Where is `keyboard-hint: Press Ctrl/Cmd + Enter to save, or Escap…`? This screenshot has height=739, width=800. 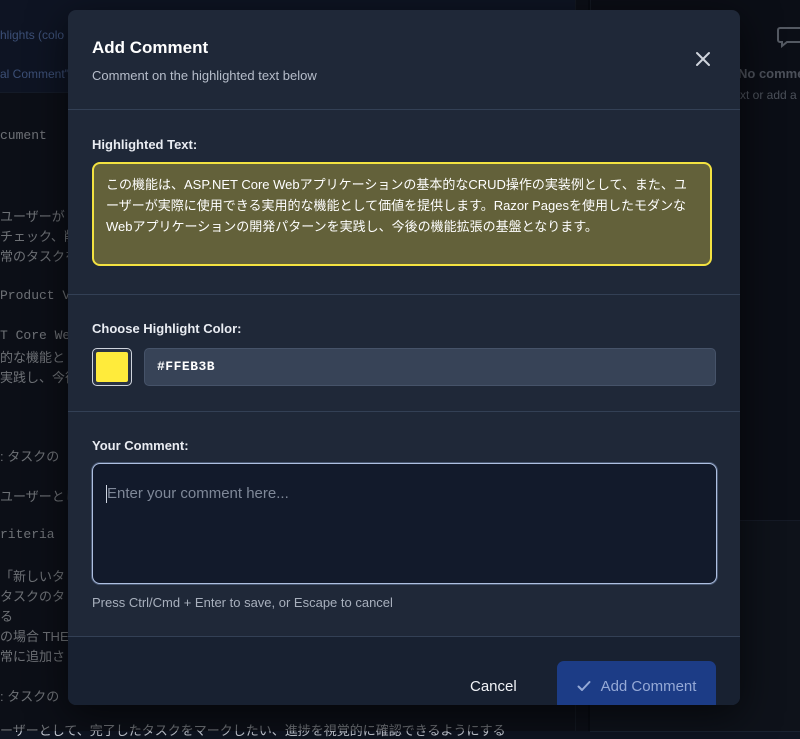 keyboard-hint: Press Ctrl/Cmd + Enter to save, or Escap… is located at coordinates (242, 602).